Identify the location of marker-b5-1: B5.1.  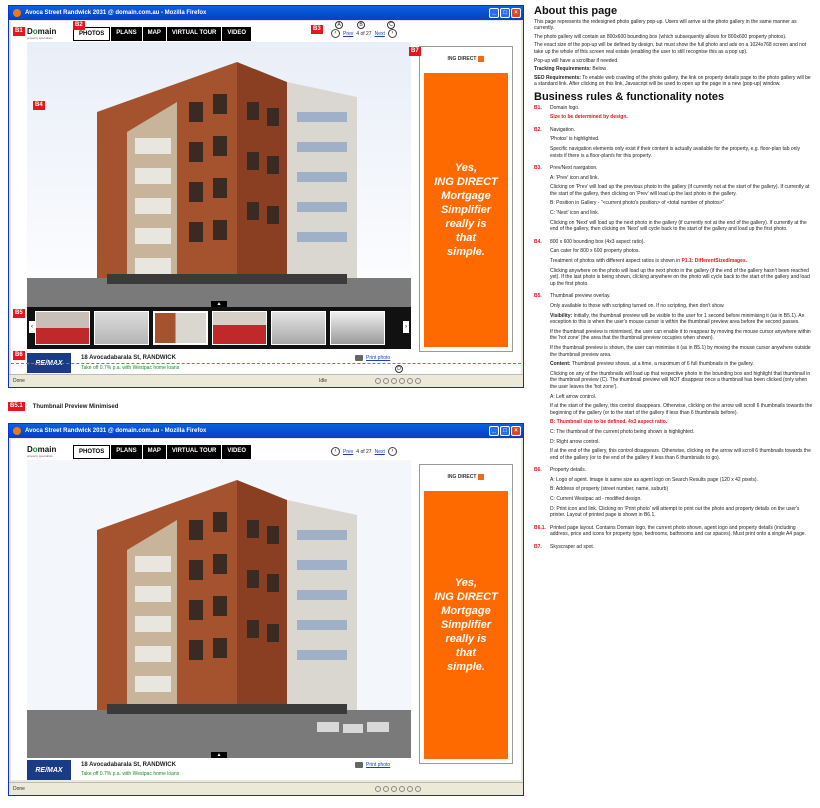
(16, 406).